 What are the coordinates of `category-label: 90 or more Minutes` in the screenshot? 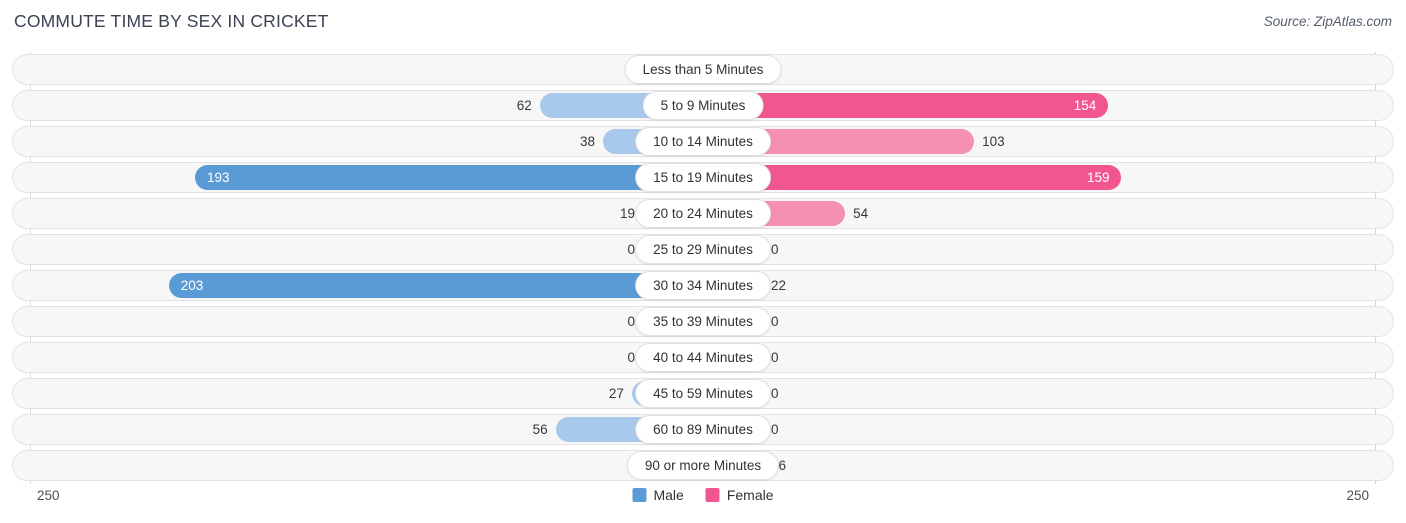 It's located at (703, 465).